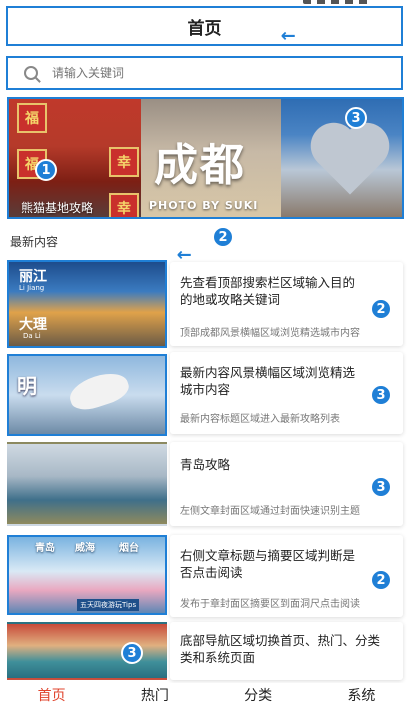 The width and height of the screenshot is (413, 706). I want to click on article-card: 底部导航区域切换首页、热门、分类类和系统页面, so click(286, 651).